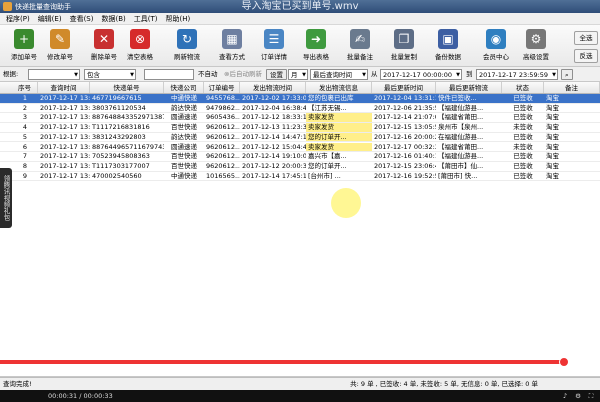  I want to click on column-header: 序号, so click(25, 87).